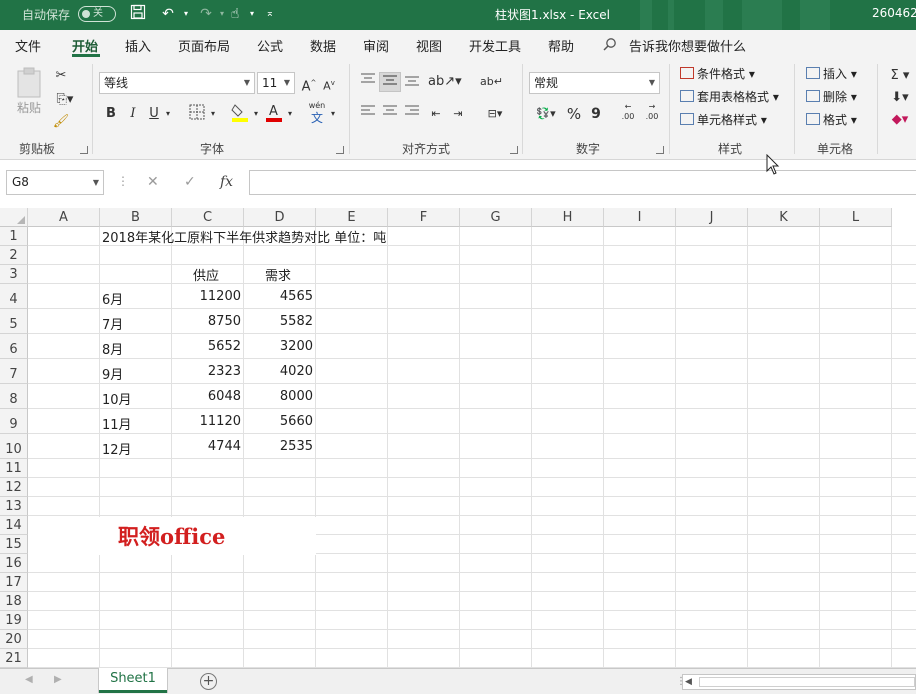 Image resolution: width=916 pixels, height=694 pixels. I want to click on insert-function-button: fx, so click(226, 182).